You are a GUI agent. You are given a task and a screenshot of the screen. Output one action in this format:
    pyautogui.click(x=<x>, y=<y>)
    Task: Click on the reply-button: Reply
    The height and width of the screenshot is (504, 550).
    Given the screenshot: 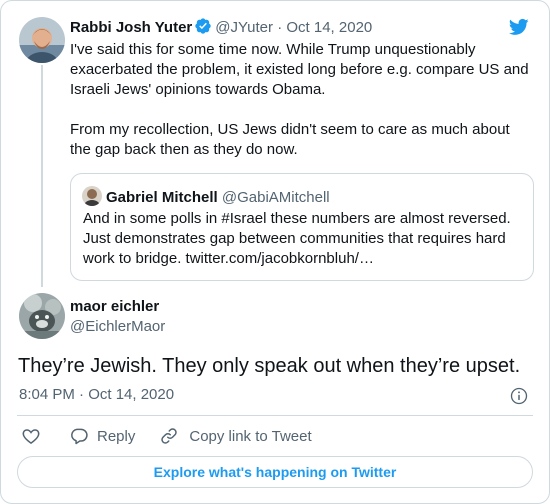 What is the action you would take?
    pyautogui.click(x=102, y=436)
    